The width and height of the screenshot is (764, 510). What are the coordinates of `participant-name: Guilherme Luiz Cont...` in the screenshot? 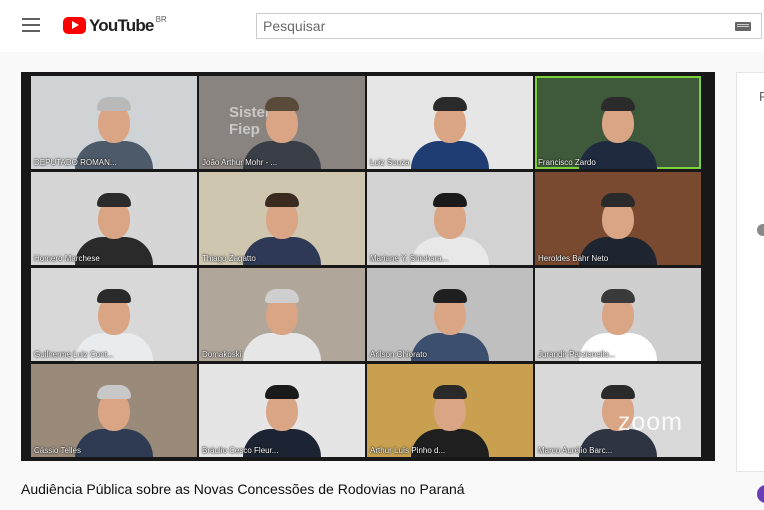 It's located at (74, 354).